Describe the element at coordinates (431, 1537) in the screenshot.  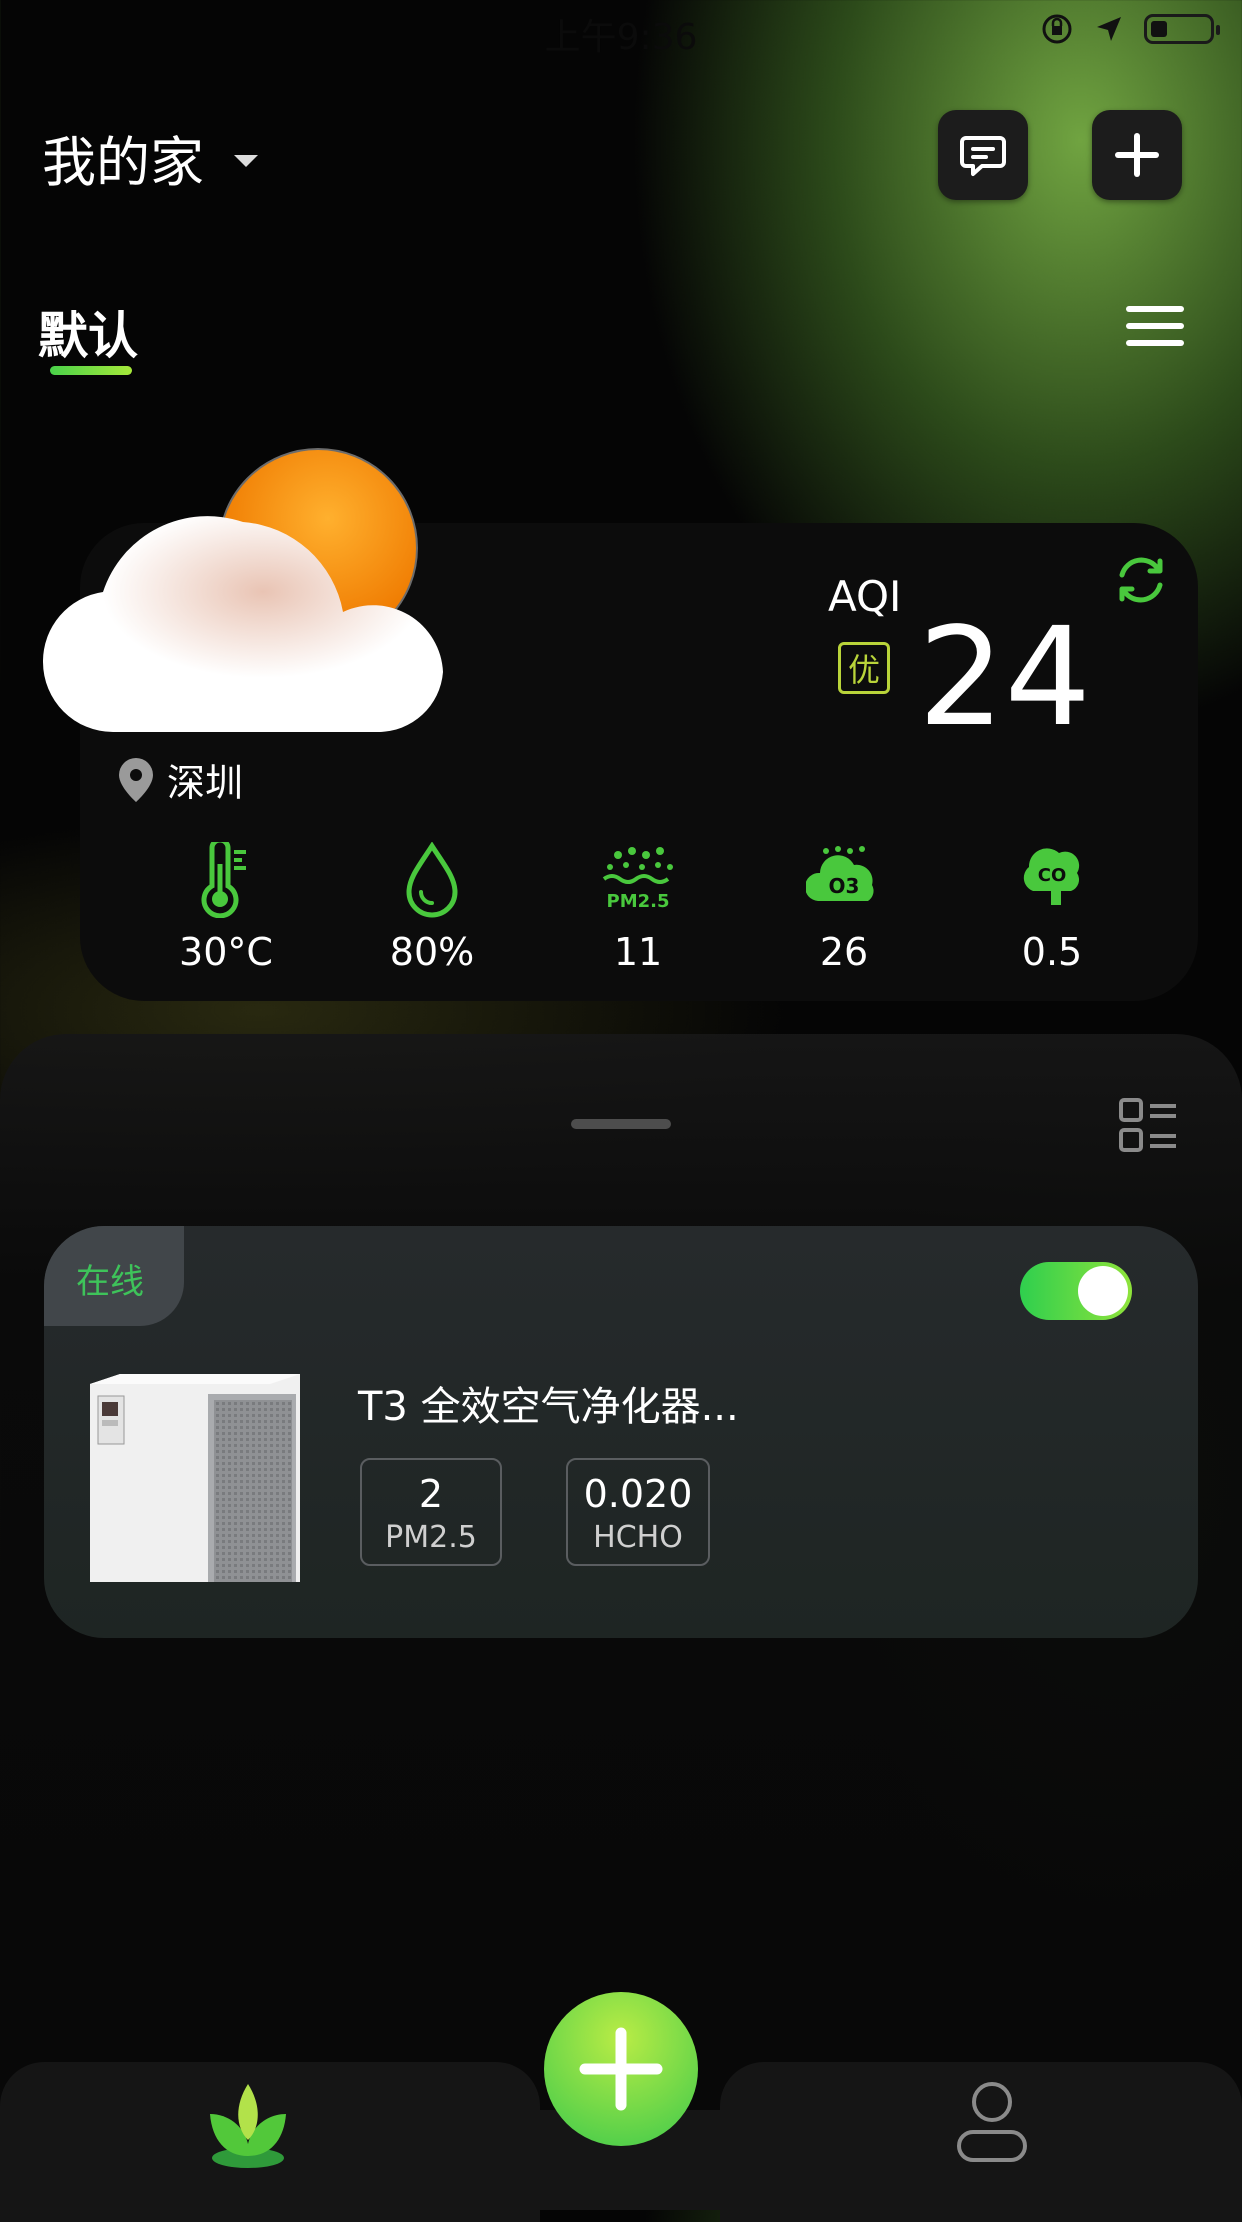
I see `stat-pm25-label: PM2.5` at that location.